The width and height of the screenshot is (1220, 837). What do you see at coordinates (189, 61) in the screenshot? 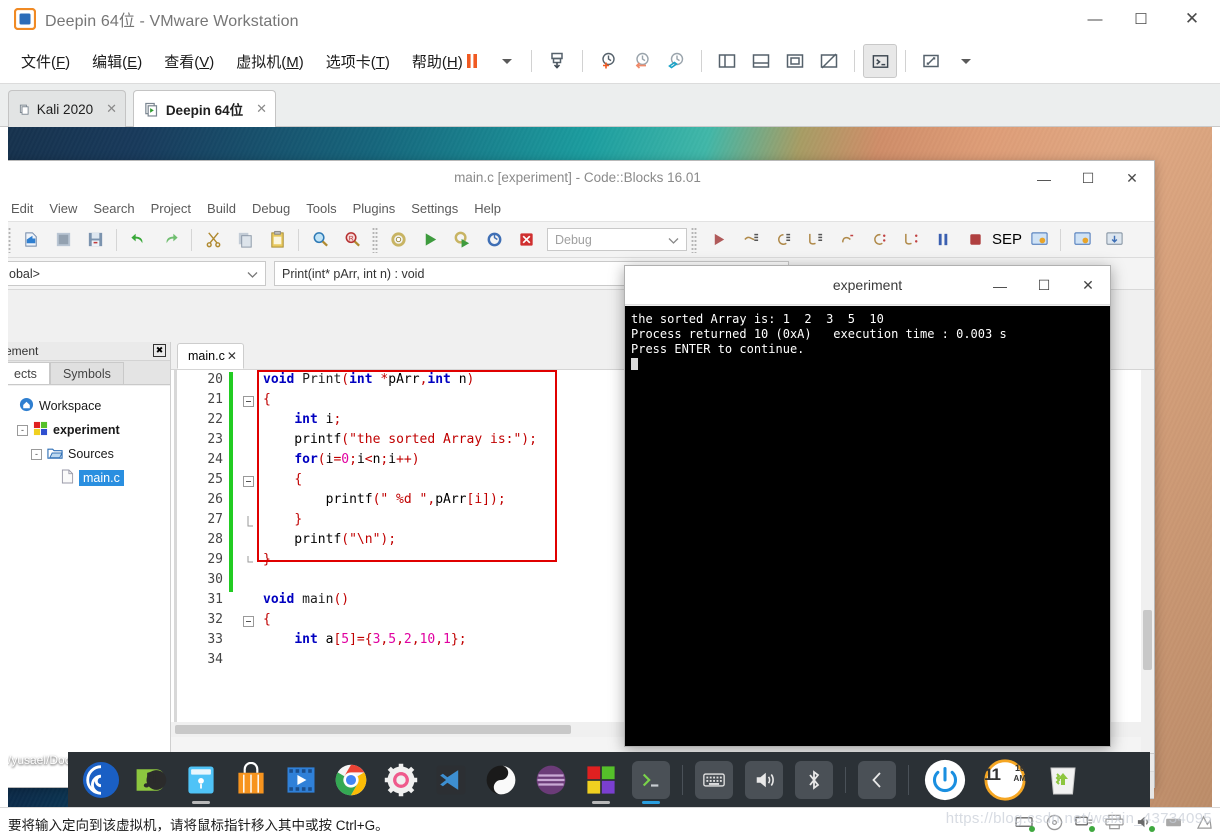
I see `vmware-menu-3: 查看(V)` at bounding box center [189, 61].